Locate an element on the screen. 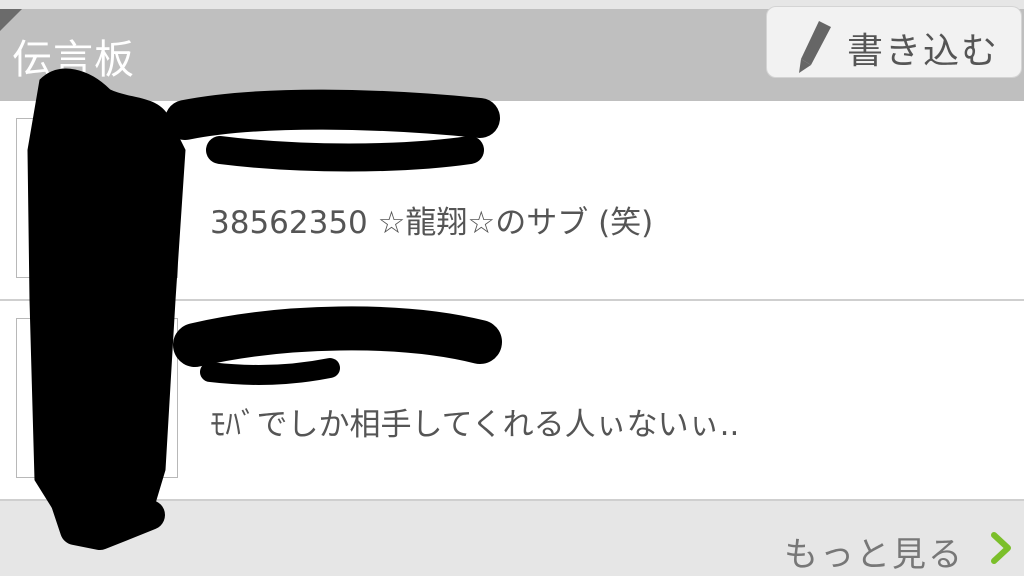 Image resolution: width=1024 pixels, height=576 pixels. more-link: もっと見る is located at coordinates (512, 537).